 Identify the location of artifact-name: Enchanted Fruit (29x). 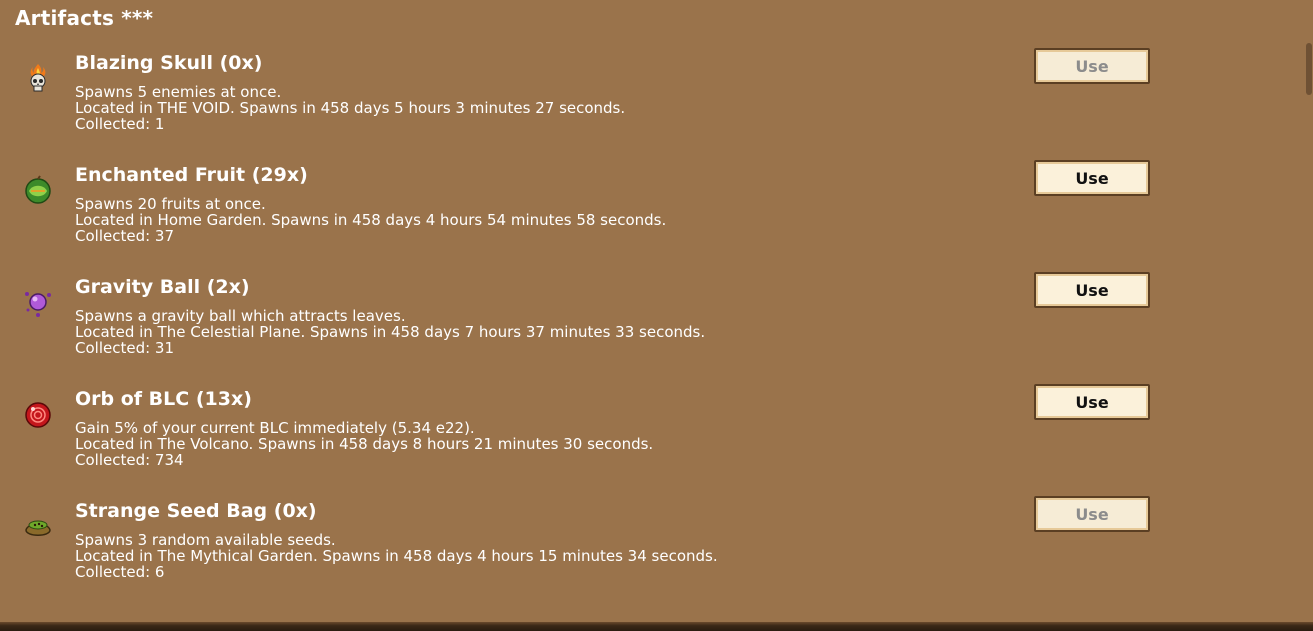
(191, 175).